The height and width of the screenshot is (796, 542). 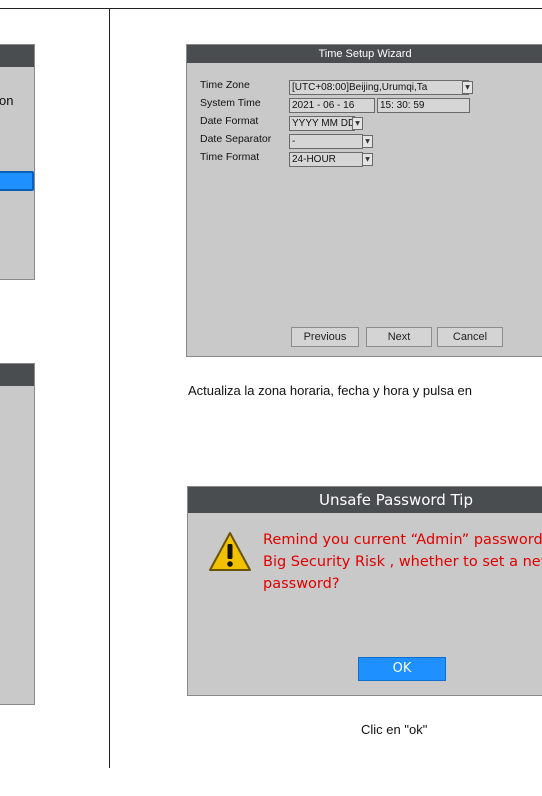 What do you see at coordinates (230, 157) in the screenshot?
I see `time-format-label: Time Format` at bounding box center [230, 157].